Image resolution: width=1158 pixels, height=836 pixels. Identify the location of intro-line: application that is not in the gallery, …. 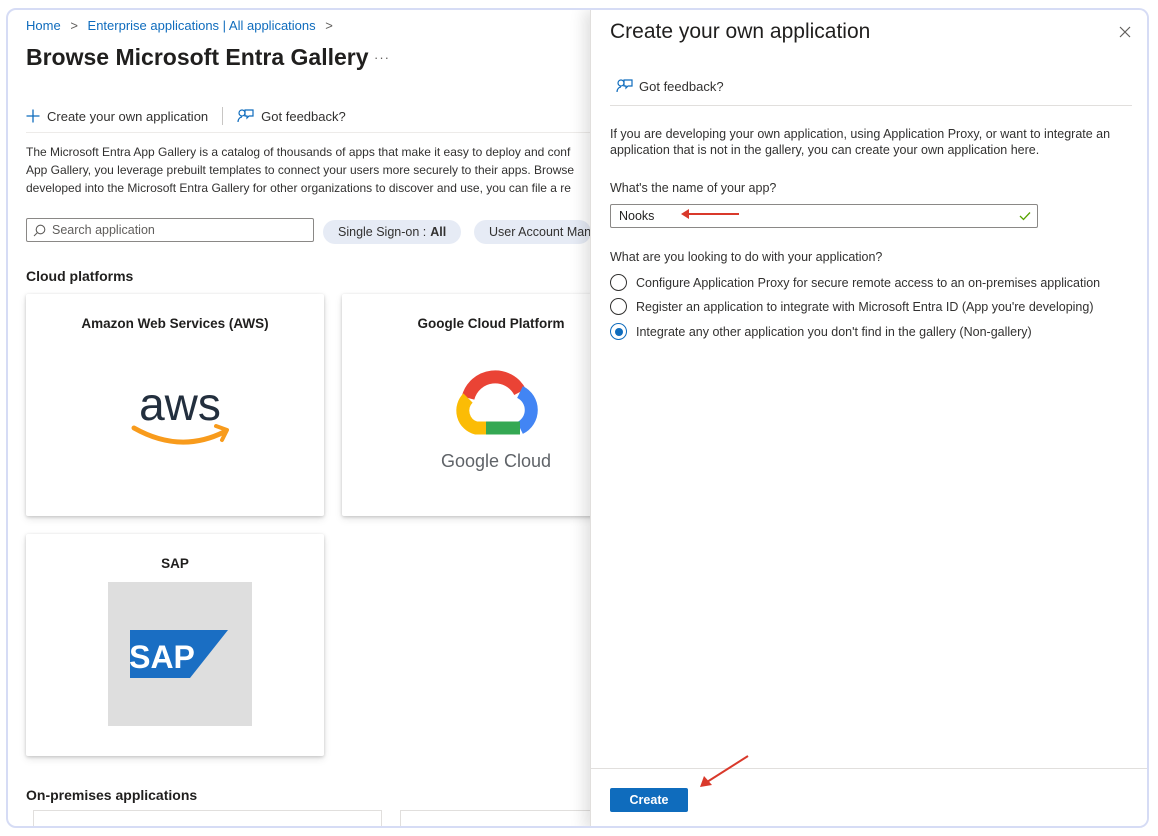
(825, 150).